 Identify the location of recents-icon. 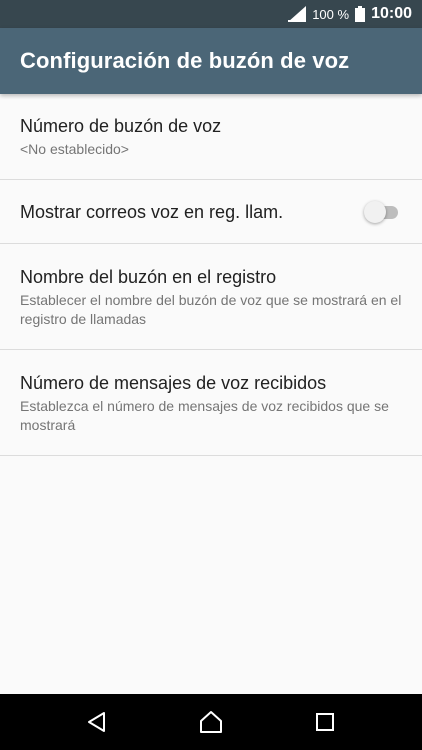
(325, 722).